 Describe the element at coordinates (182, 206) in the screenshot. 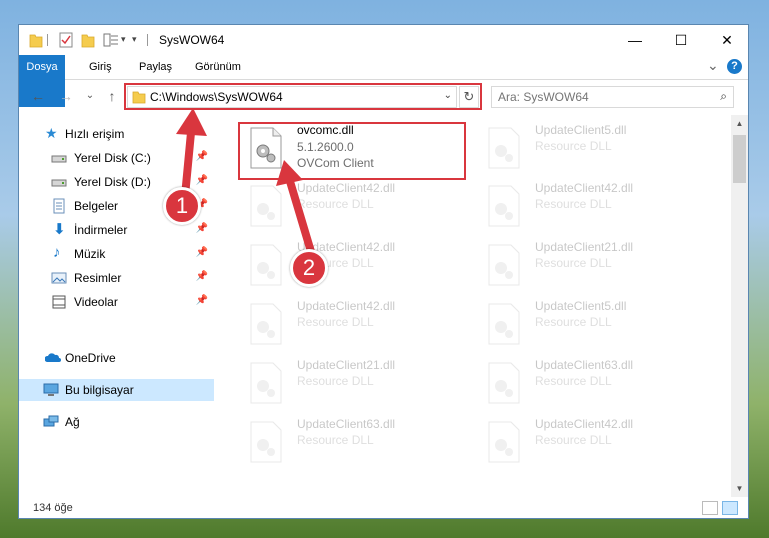

I see `step-1-badge: 1` at that location.